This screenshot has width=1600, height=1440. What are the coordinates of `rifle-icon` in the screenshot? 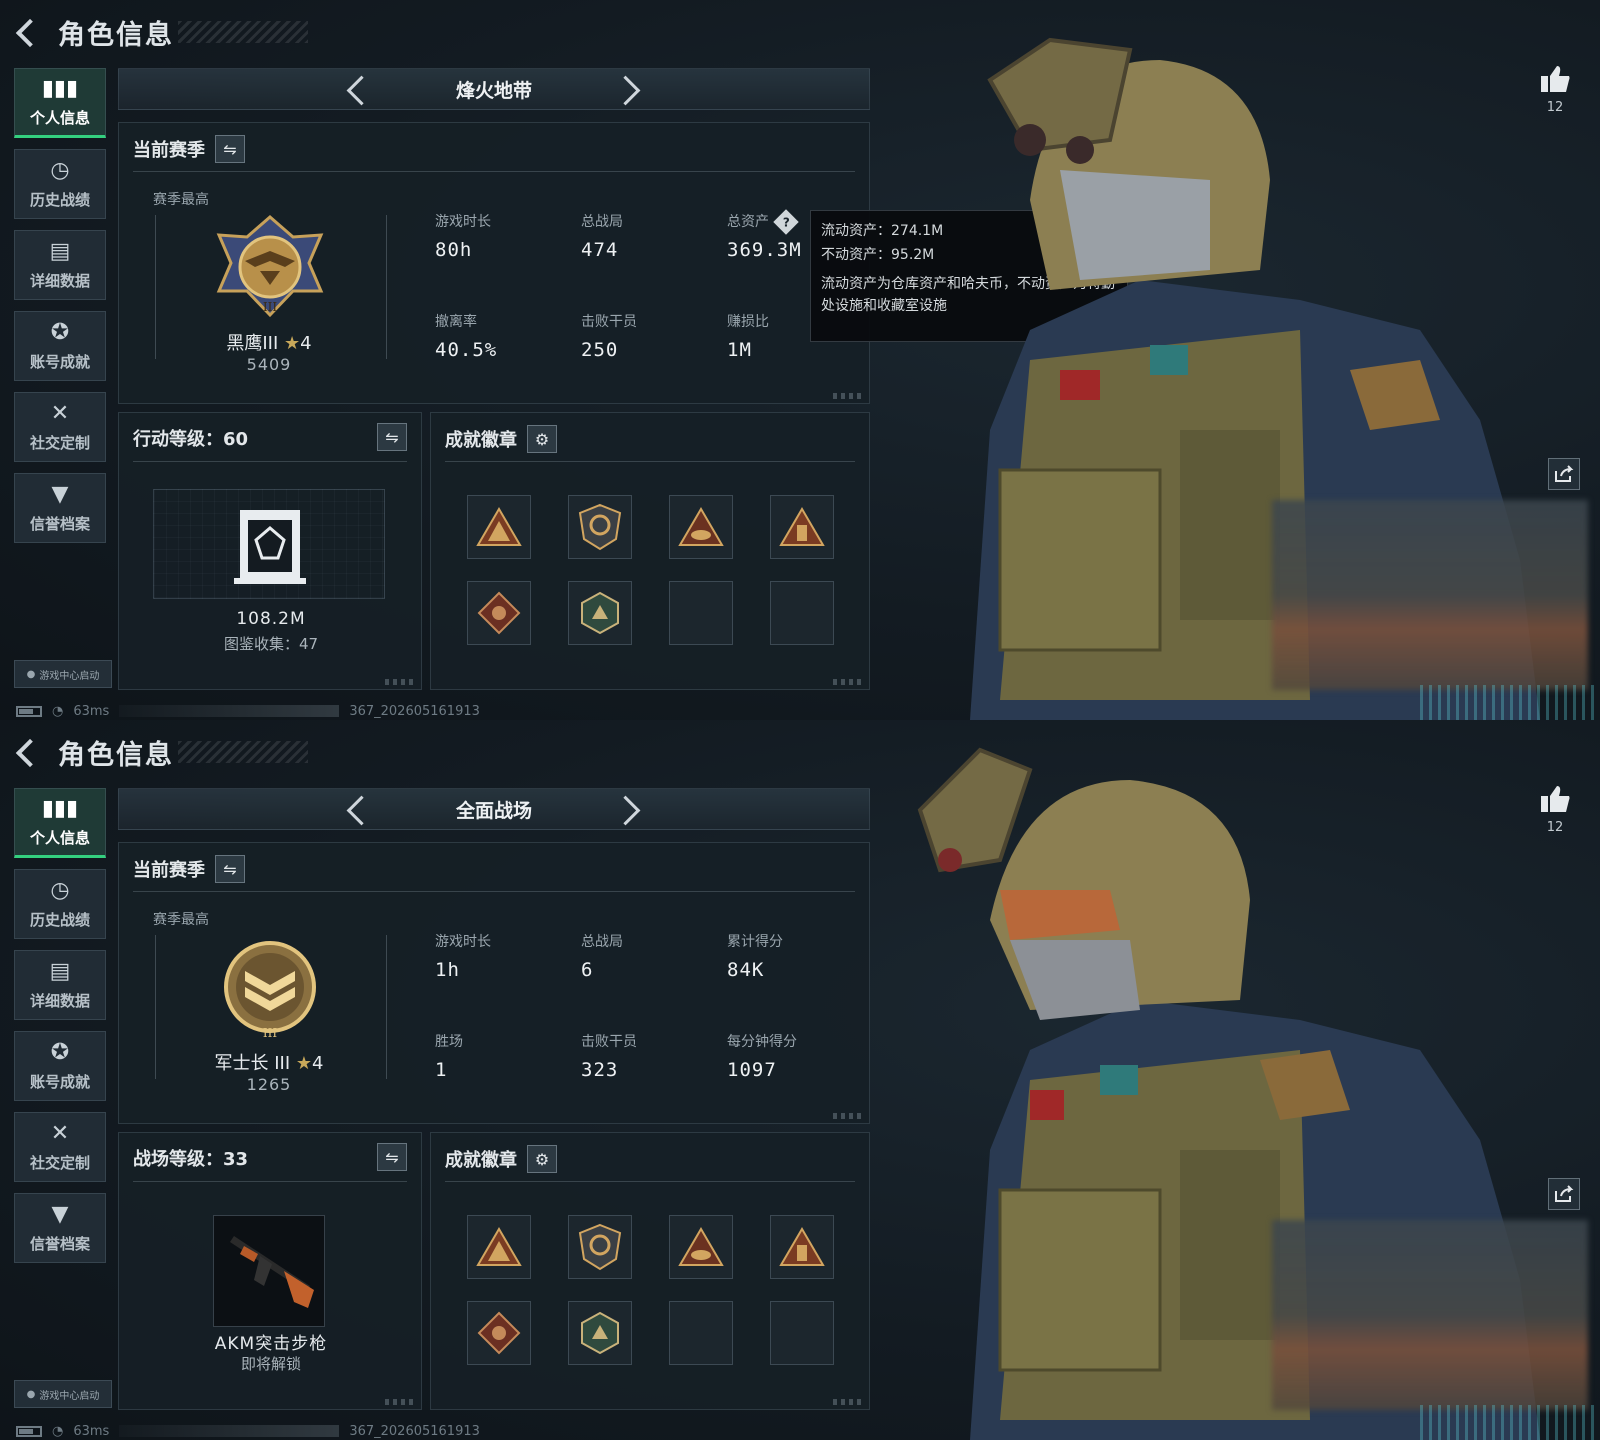 It's located at (272, 1272).